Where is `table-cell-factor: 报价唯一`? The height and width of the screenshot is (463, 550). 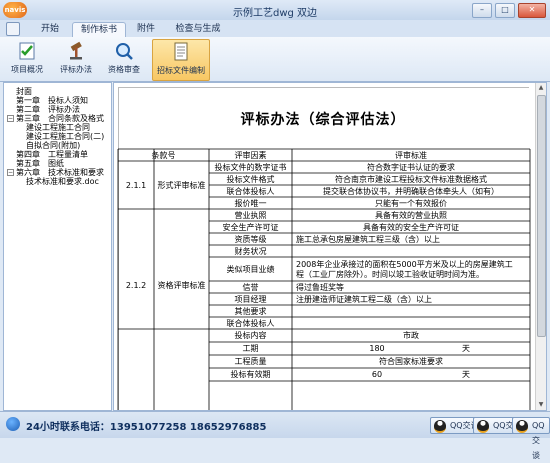 table-cell-factor: 报价唯一 is located at coordinates (250, 203).